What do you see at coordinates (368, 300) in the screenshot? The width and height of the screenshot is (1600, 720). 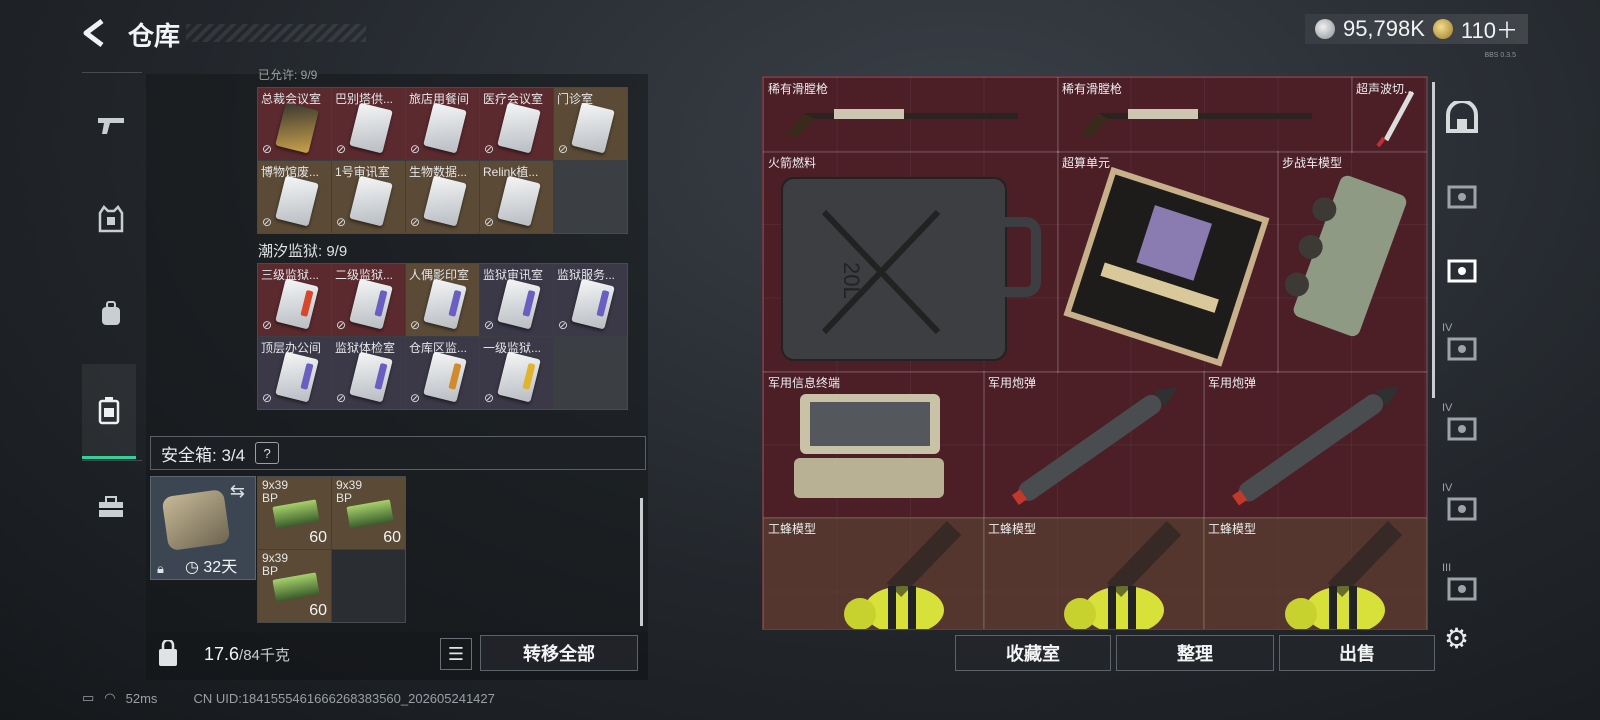 I see `keycard-slot: 二级监狱... ⊘` at bounding box center [368, 300].